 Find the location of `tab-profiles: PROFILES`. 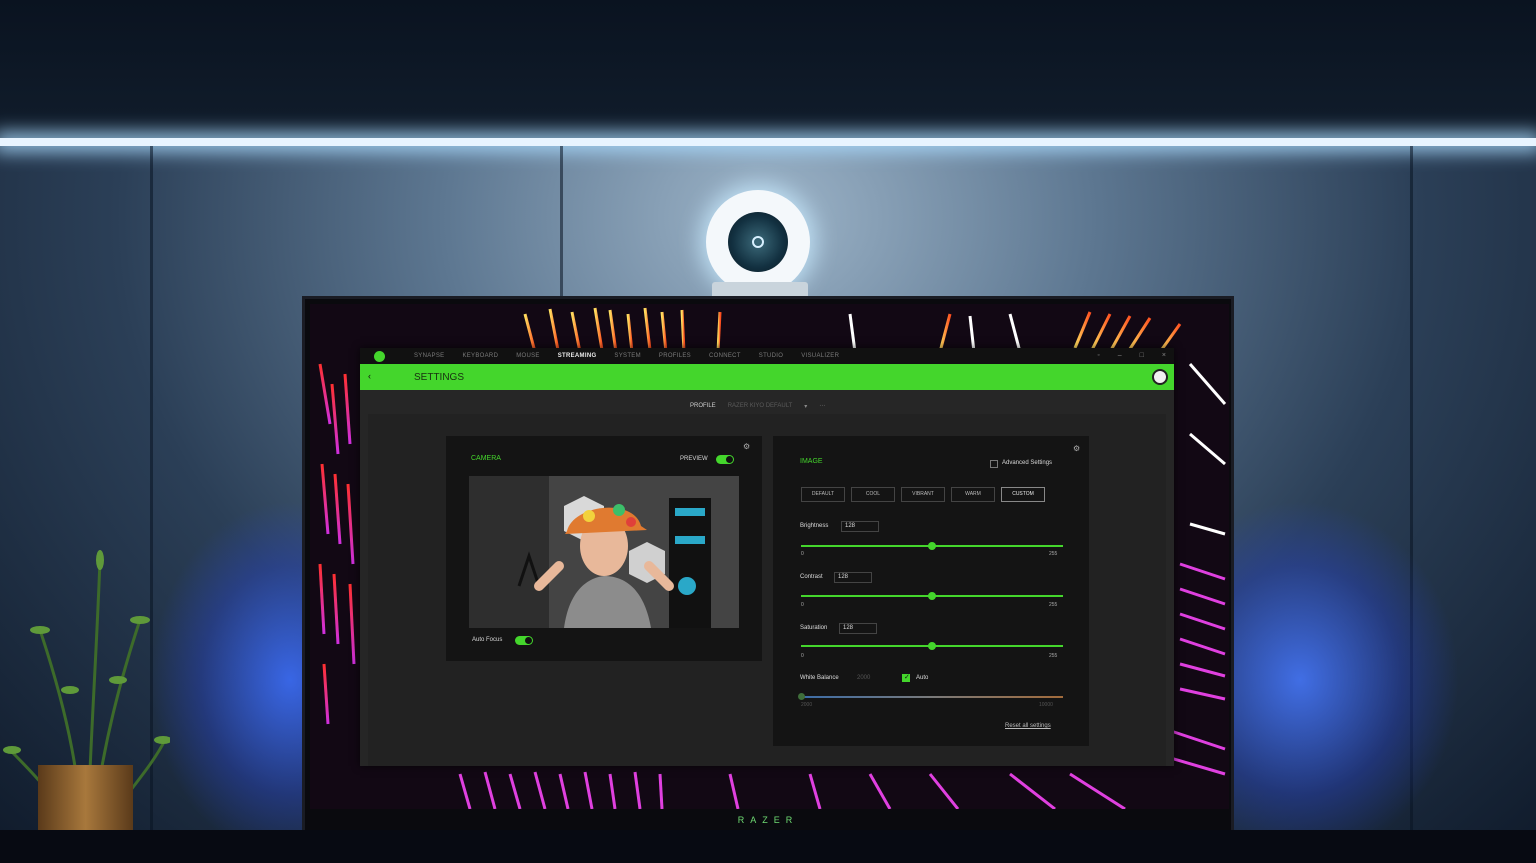

tab-profiles: PROFILES is located at coordinates (675, 356).